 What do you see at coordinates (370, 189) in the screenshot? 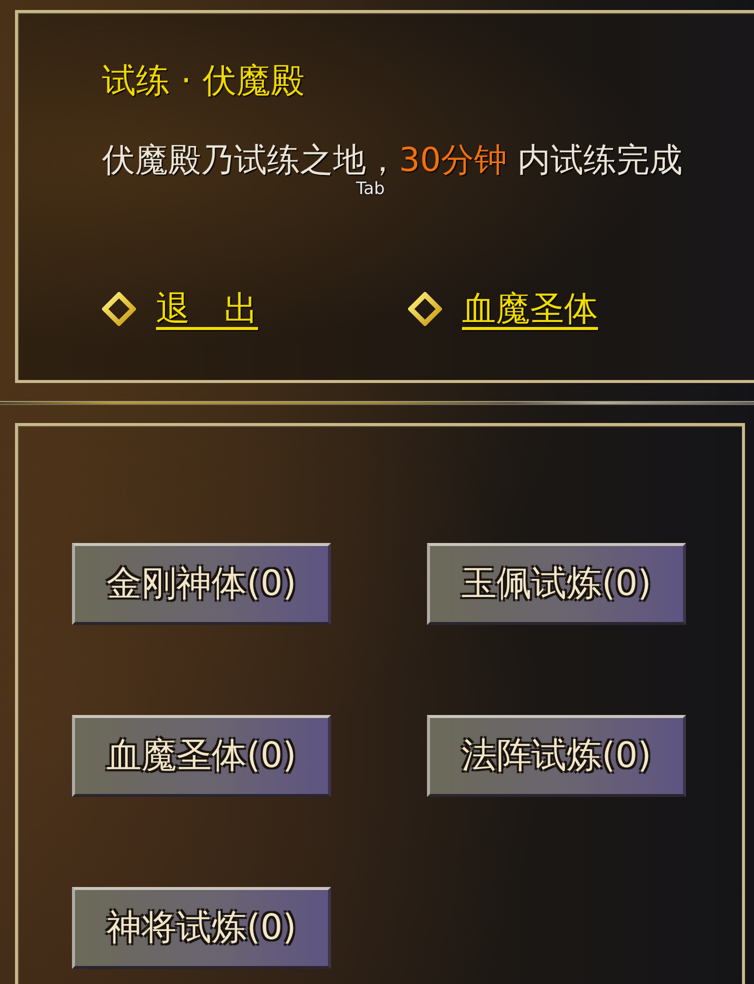
I see `key-hint-label: Tab` at bounding box center [370, 189].